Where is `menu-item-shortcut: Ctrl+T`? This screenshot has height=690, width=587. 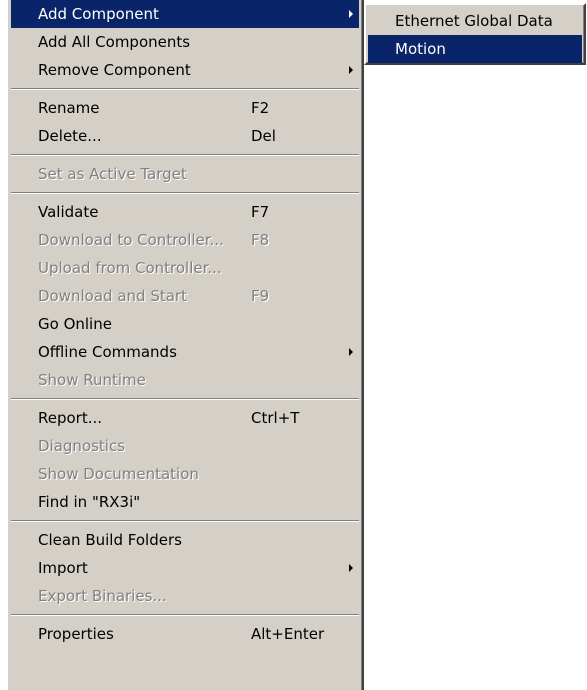 menu-item-shortcut: Ctrl+T is located at coordinates (275, 418).